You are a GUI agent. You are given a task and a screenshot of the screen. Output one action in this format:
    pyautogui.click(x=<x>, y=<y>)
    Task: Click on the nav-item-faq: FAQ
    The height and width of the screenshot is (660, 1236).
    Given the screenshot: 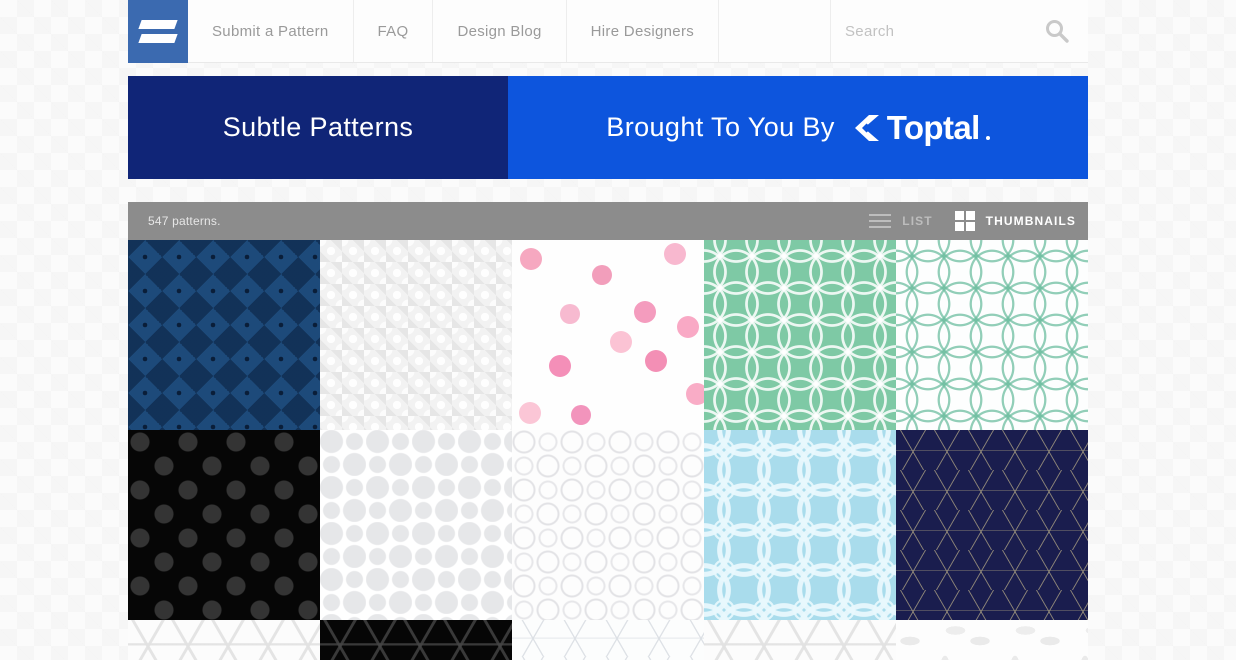 What is the action you would take?
    pyautogui.click(x=394, y=31)
    